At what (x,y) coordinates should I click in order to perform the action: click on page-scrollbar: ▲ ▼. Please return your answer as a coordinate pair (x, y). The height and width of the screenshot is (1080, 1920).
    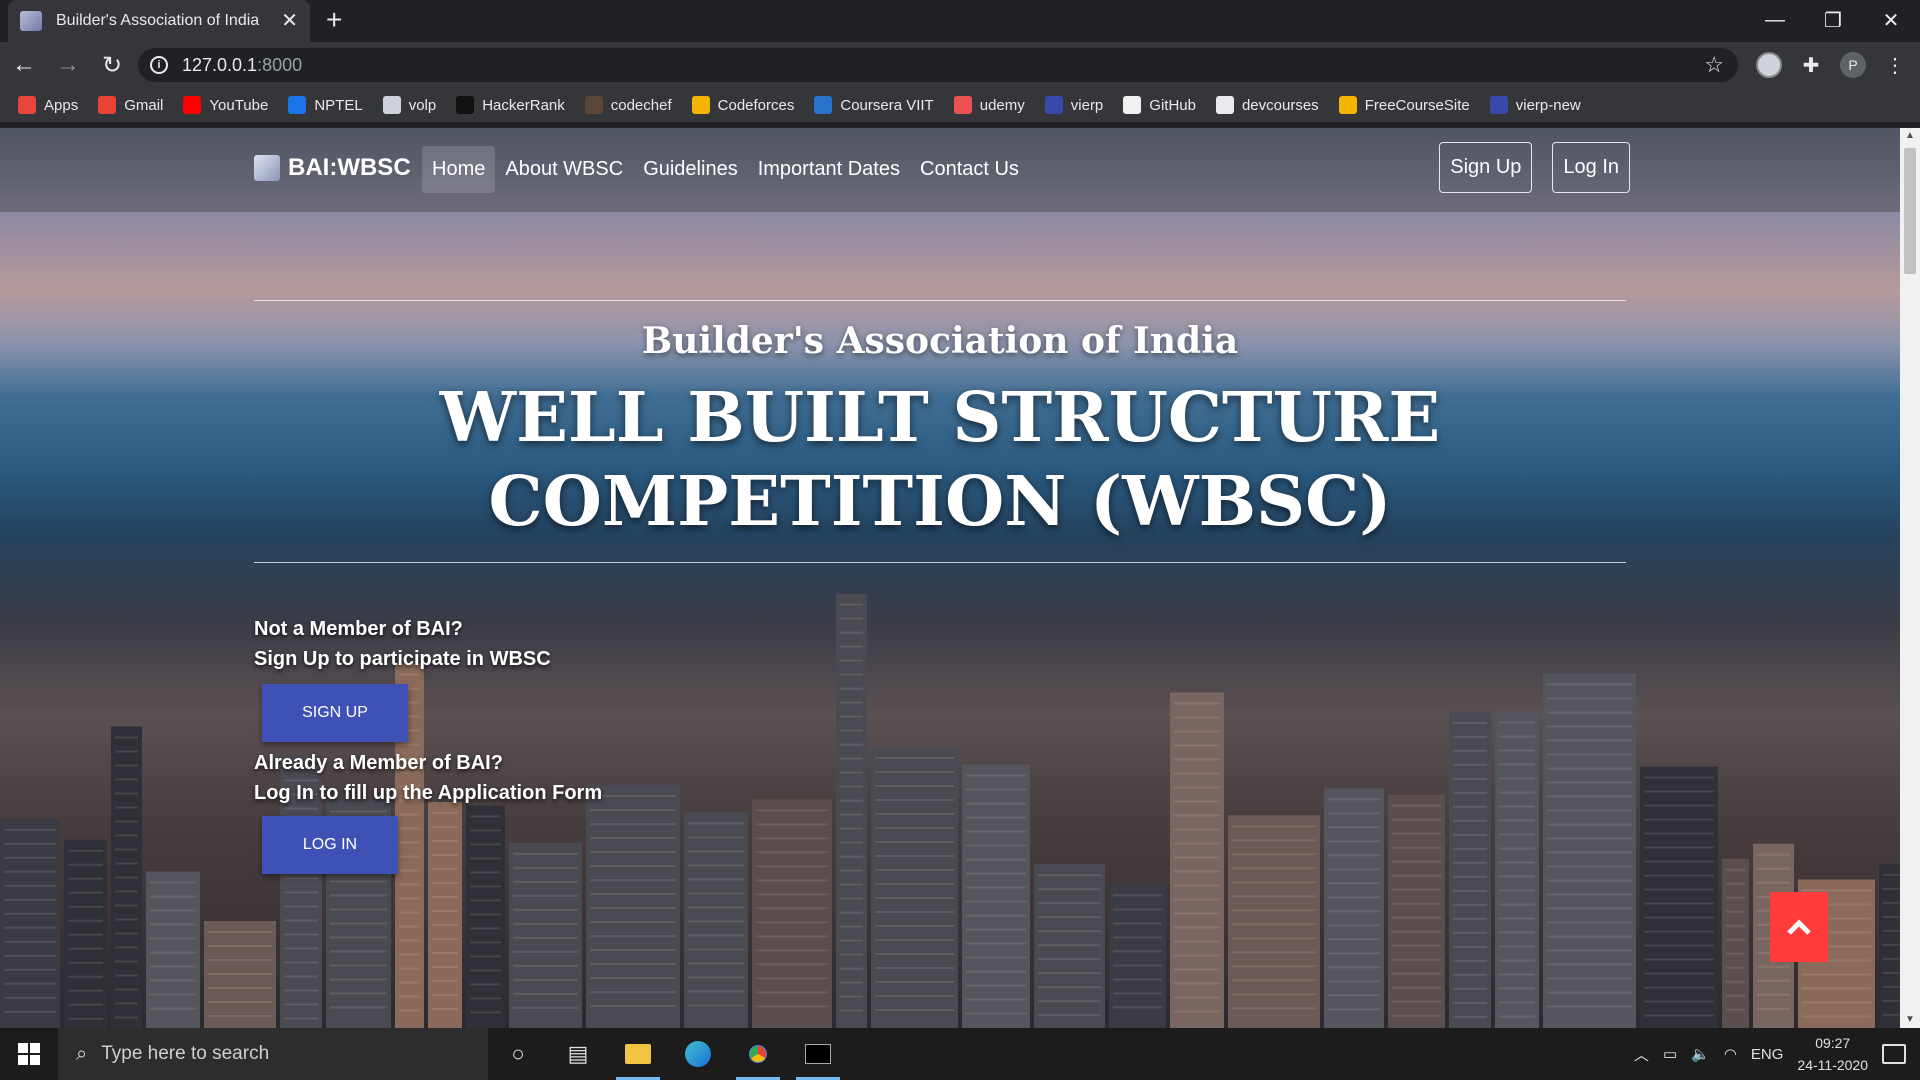
    Looking at the image, I should click on (1910, 578).